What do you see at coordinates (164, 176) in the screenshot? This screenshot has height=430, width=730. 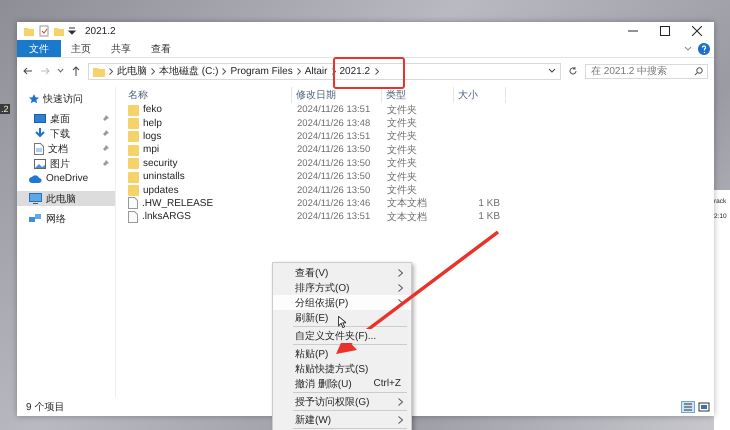 I see `file-name: uninstalls` at bounding box center [164, 176].